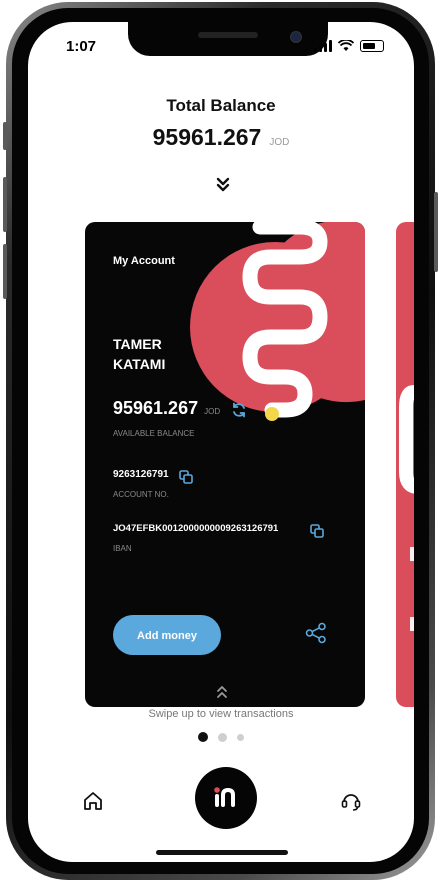 Image resolution: width=441 pixels, height=884 pixels. I want to click on app-logo-icon, so click(224, 797).